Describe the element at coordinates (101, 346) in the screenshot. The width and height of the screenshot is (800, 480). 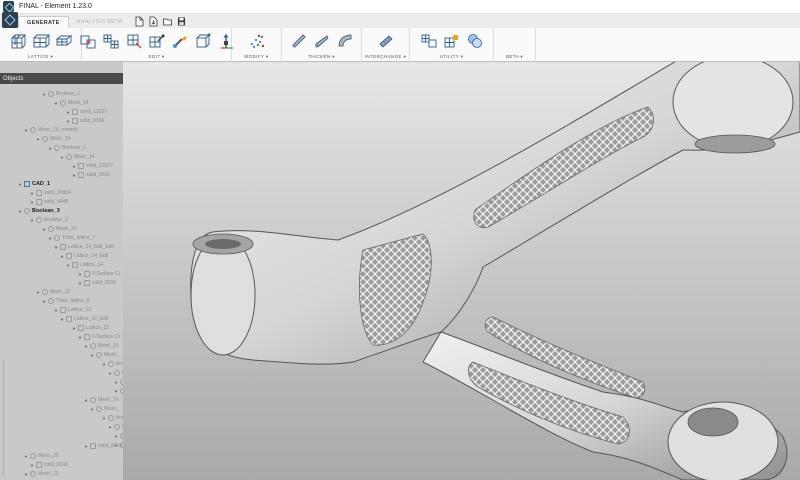
I see `tree-node: ▼ Mesh_15` at that location.